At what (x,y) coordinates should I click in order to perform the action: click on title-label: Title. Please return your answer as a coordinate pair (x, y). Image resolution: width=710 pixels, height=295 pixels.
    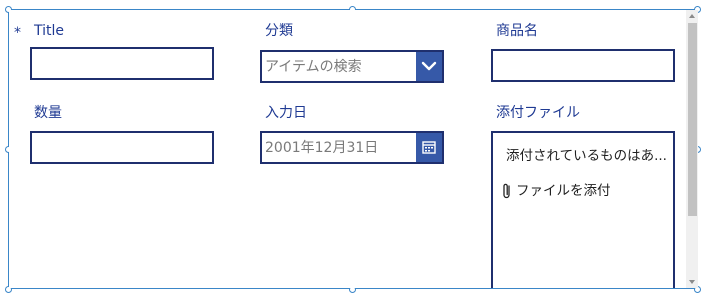
    Looking at the image, I should click on (49, 31).